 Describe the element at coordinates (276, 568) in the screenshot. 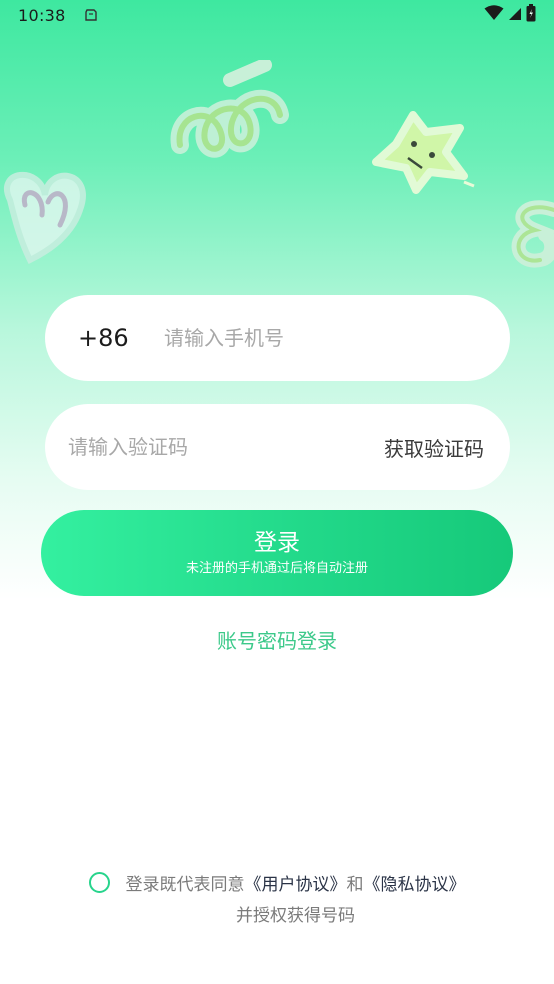

I see `login-button-subtitle: 未注册的手机通过后将自动注册` at that location.